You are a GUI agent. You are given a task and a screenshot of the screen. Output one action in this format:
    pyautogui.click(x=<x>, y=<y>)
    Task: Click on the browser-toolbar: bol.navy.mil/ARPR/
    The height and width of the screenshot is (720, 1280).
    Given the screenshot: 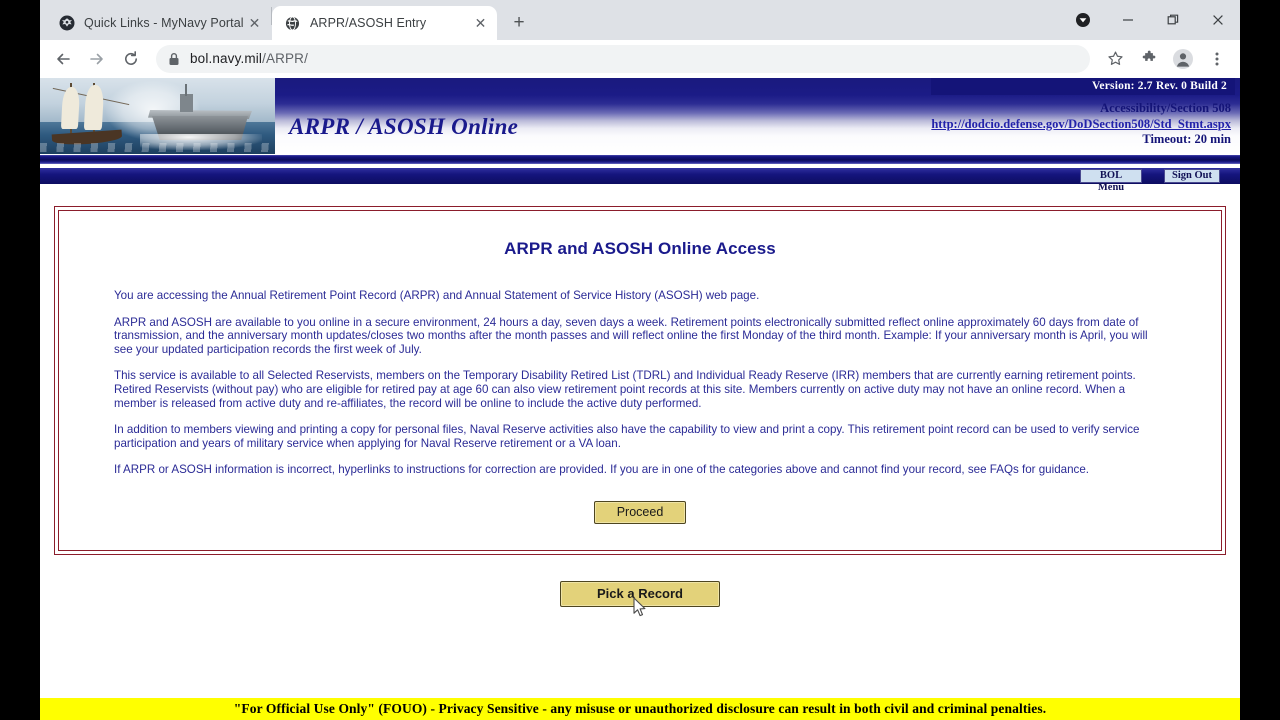 What is the action you would take?
    pyautogui.click(x=640, y=59)
    